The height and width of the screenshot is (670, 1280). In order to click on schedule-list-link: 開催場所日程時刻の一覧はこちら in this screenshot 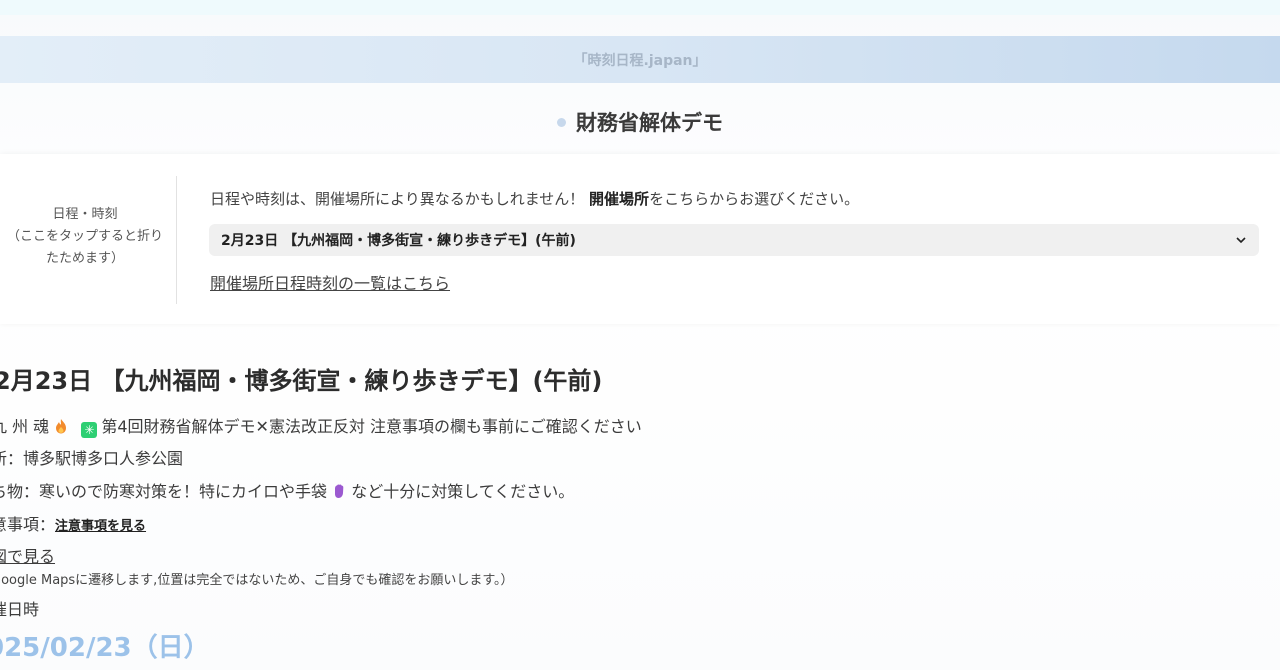, I will do `click(330, 282)`.